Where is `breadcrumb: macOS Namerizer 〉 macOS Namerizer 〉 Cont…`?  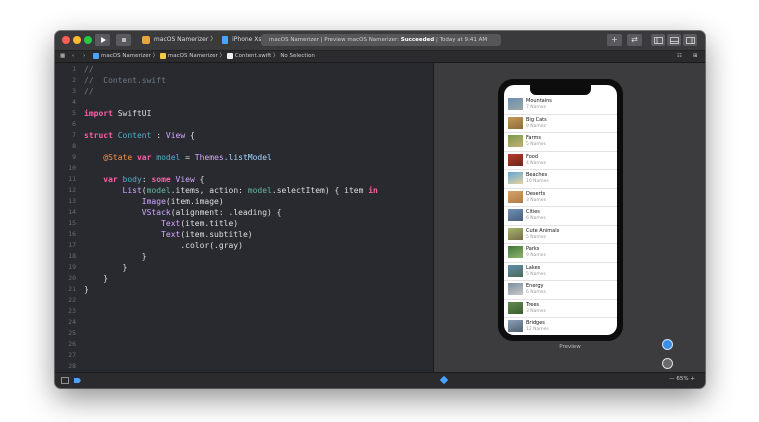
breadcrumb: macOS Namerizer 〉 macOS Namerizer 〉 Cont… is located at coordinates (204, 56).